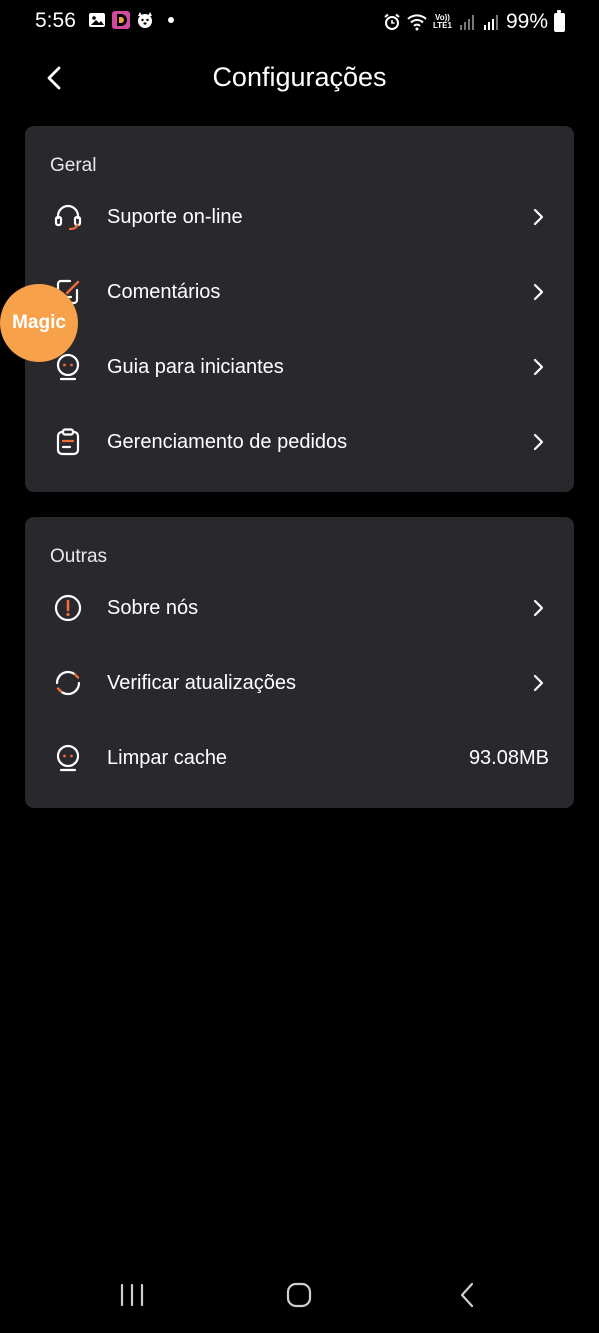 The width and height of the screenshot is (599, 1333). Describe the element at coordinates (201, 682) in the screenshot. I see `menu-item-label: Verificar atualizações` at that location.